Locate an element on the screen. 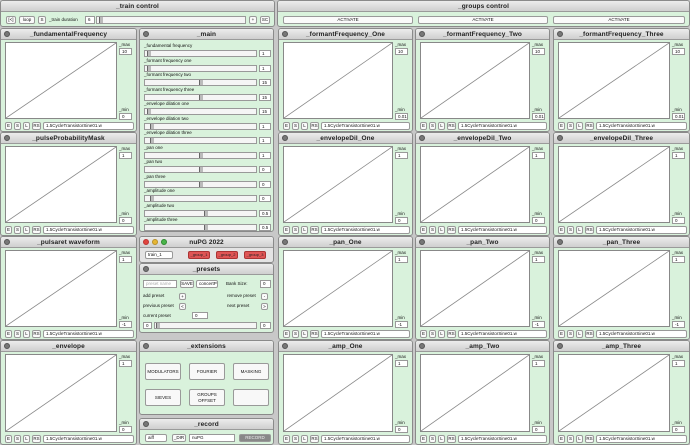 This screenshot has width=690, height=445. next-preset-button: > is located at coordinates (264, 306).